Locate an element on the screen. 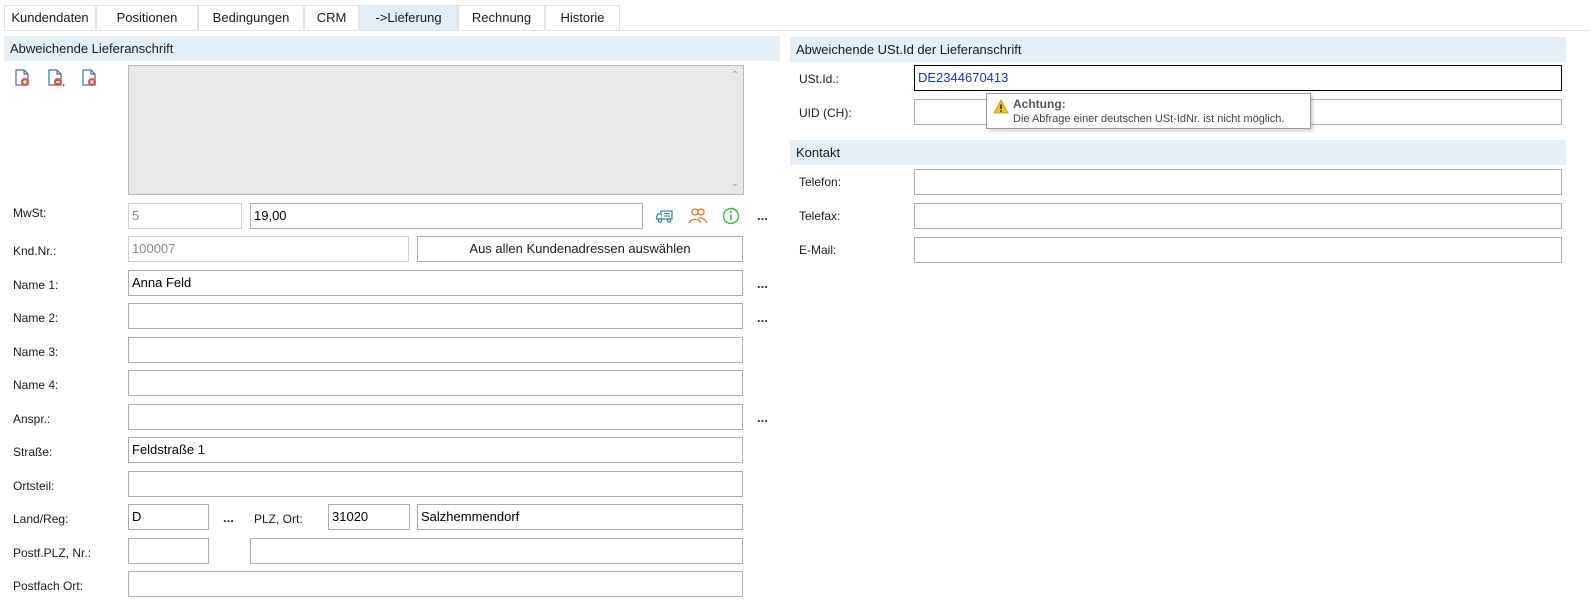 This screenshot has height=612, width=1592. name2-label: Name 2: is located at coordinates (36, 318).